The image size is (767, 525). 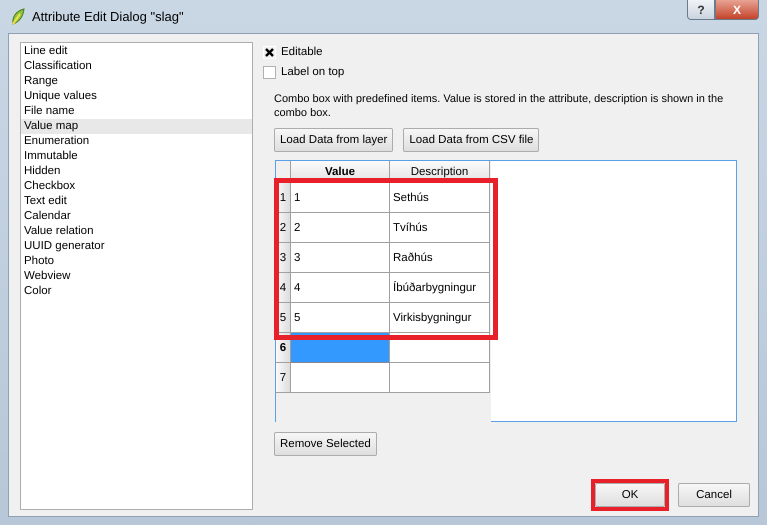 What do you see at coordinates (440, 258) in the screenshot?
I see `table-cell: Raðhús` at bounding box center [440, 258].